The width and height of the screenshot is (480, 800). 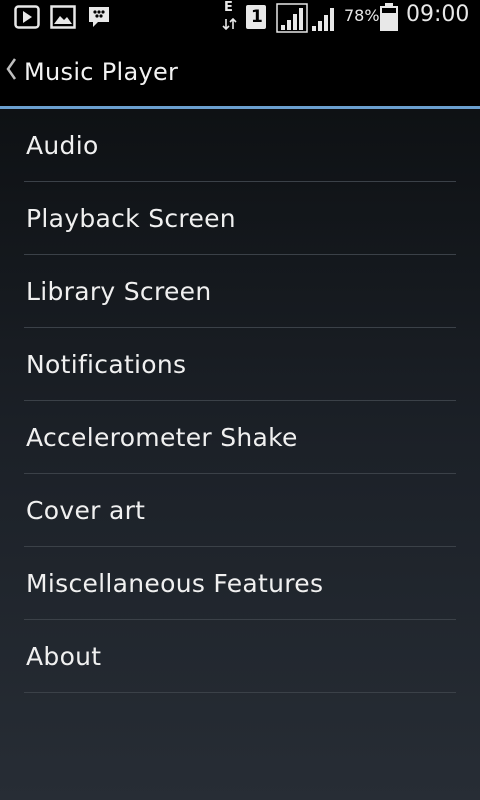 What do you see at coordinates (230, 16) in the screenshot?
I see `data-e-icon: E` at bounding box center [230, 16].